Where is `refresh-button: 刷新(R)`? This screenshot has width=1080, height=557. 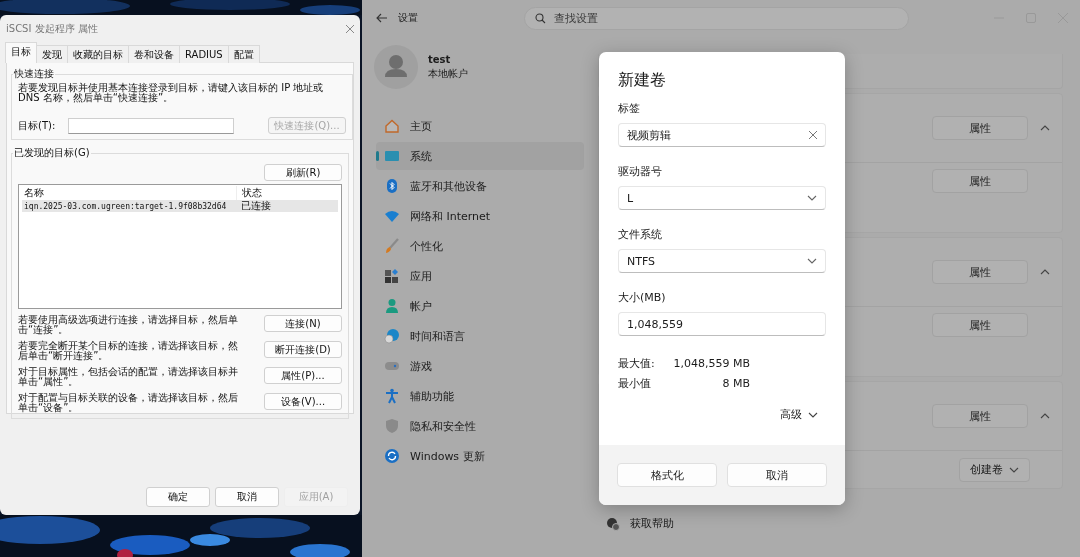
refresh-button: 刷新(R) is located at coordinates (303, 172).